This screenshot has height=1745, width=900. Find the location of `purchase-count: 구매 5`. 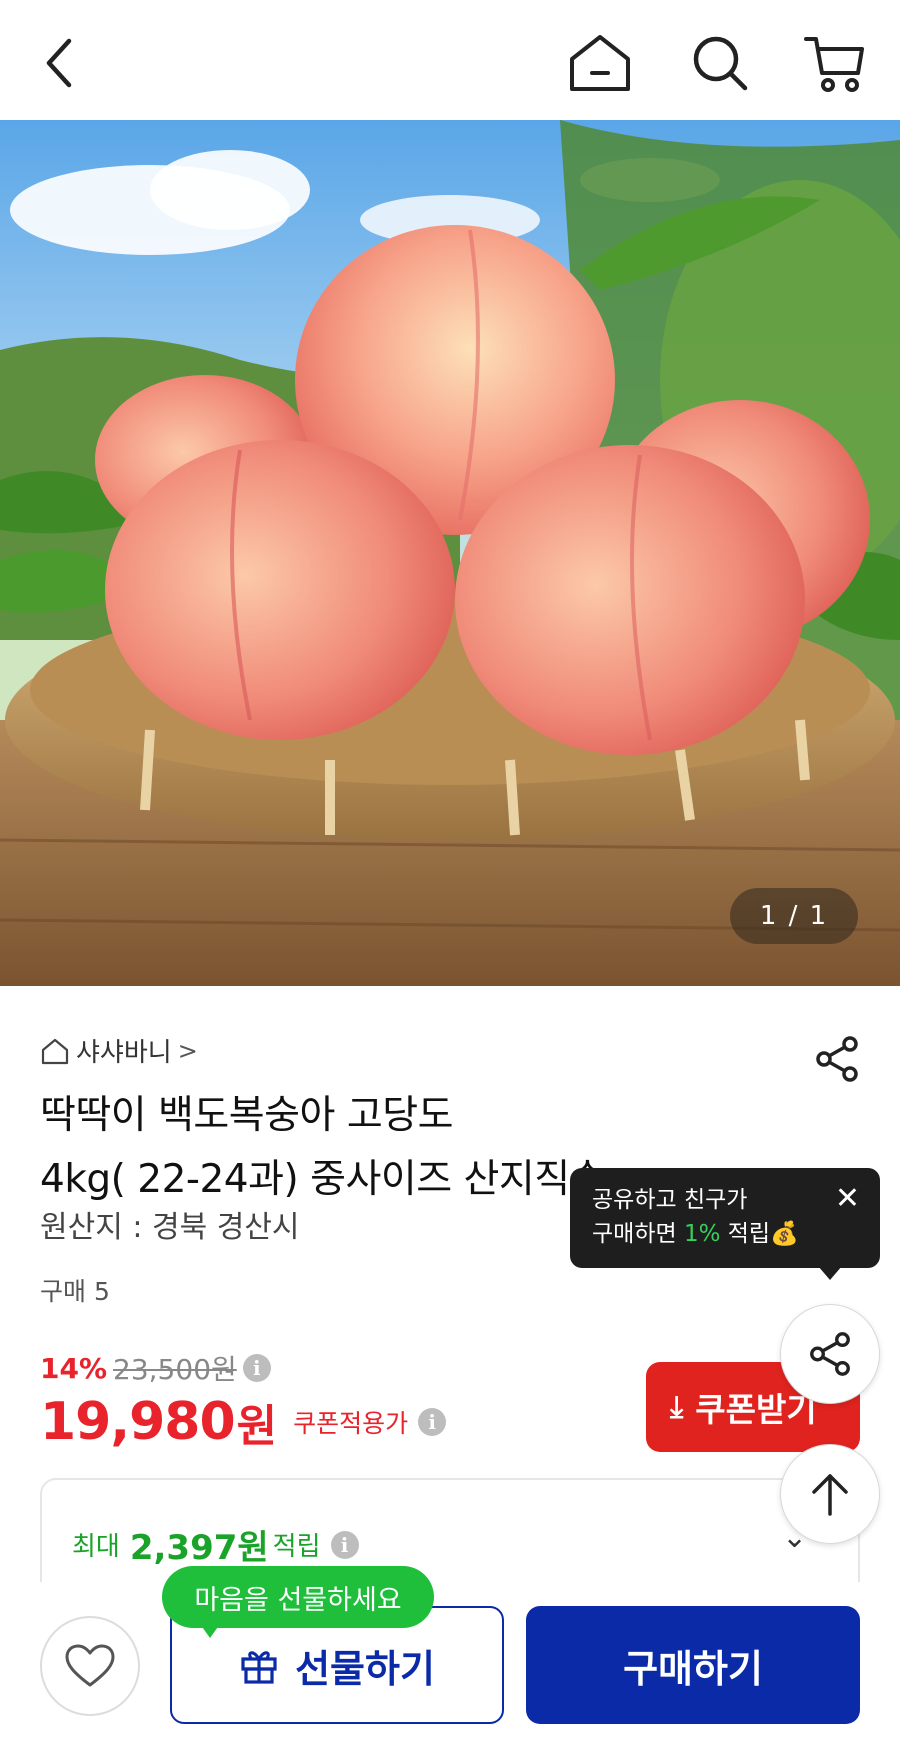

purchase-count: 구매 5 is located at coordinates (75, 1291).